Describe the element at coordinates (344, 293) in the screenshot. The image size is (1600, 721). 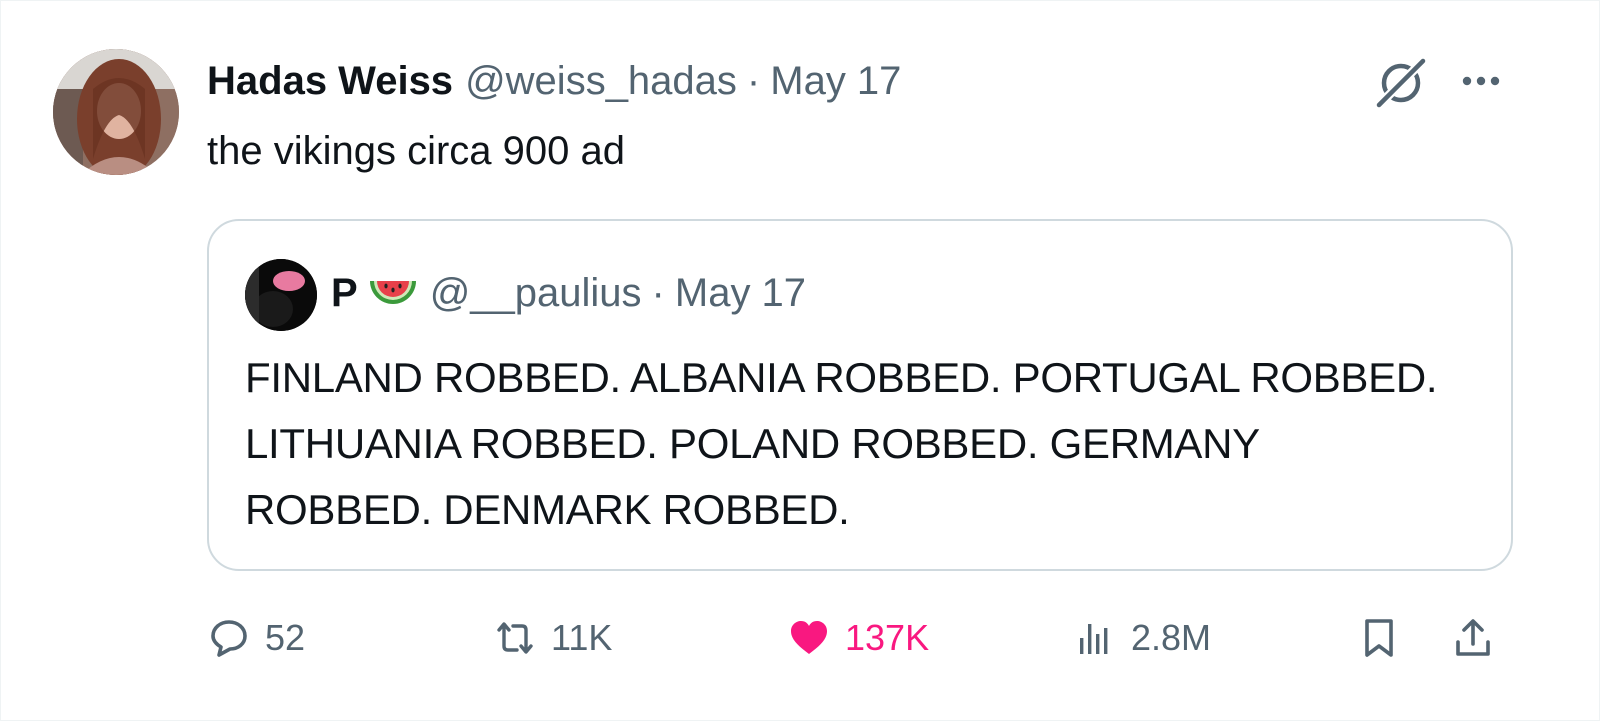
I see `quoted-display-name: P` at that location.